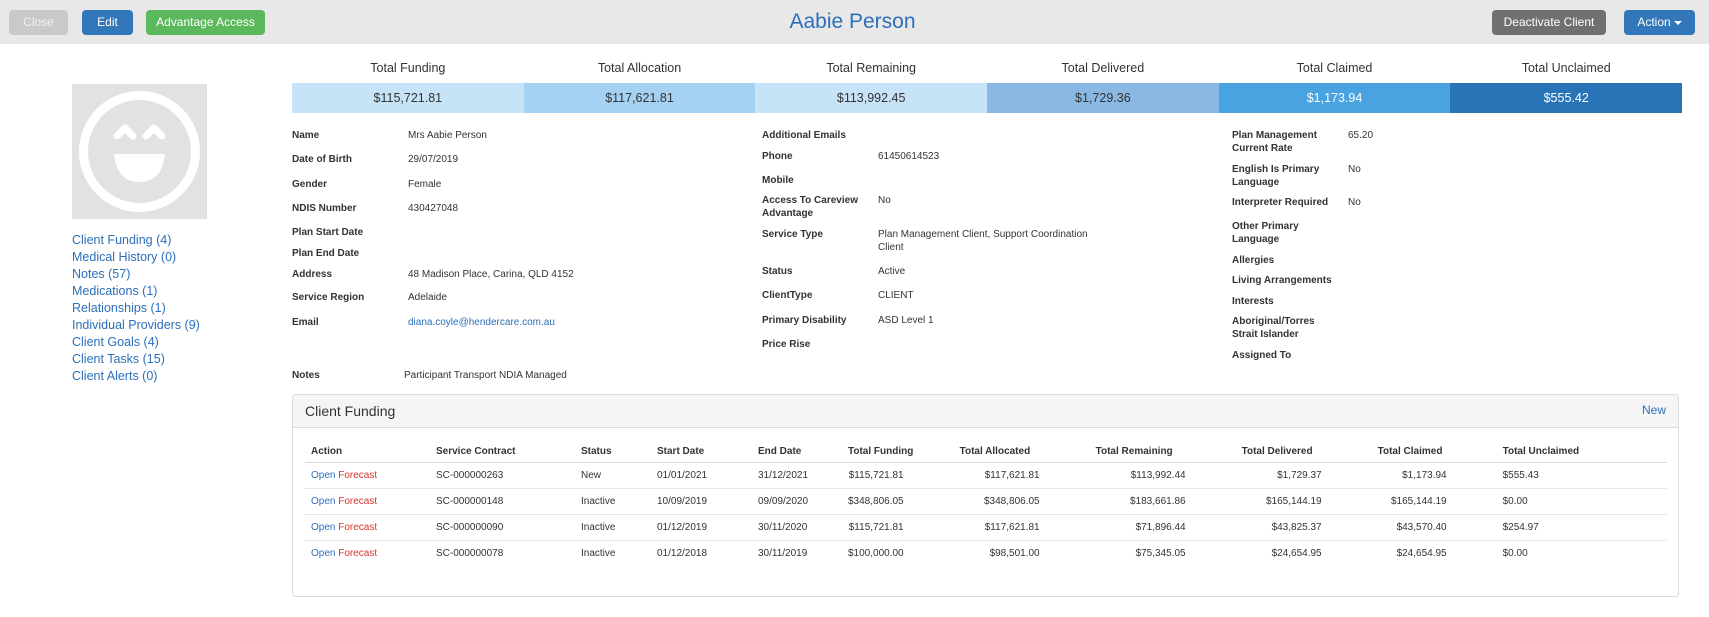 This screenshot has height=617, width=1709. I want to click on col-start-date: Start Date, so click(701, 452).